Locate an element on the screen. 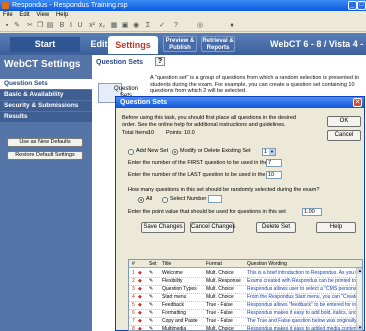 The width and height of the screenshot is (366, 331). restore-defaults-button: Restore Default Settings is located at coordinates (45, 155).